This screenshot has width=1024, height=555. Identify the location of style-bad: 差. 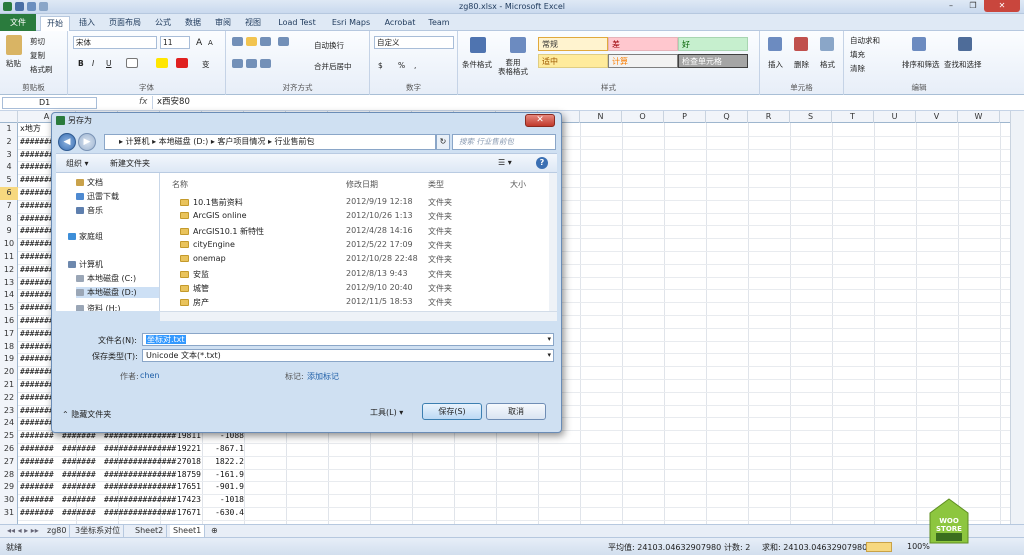
(643, 44).